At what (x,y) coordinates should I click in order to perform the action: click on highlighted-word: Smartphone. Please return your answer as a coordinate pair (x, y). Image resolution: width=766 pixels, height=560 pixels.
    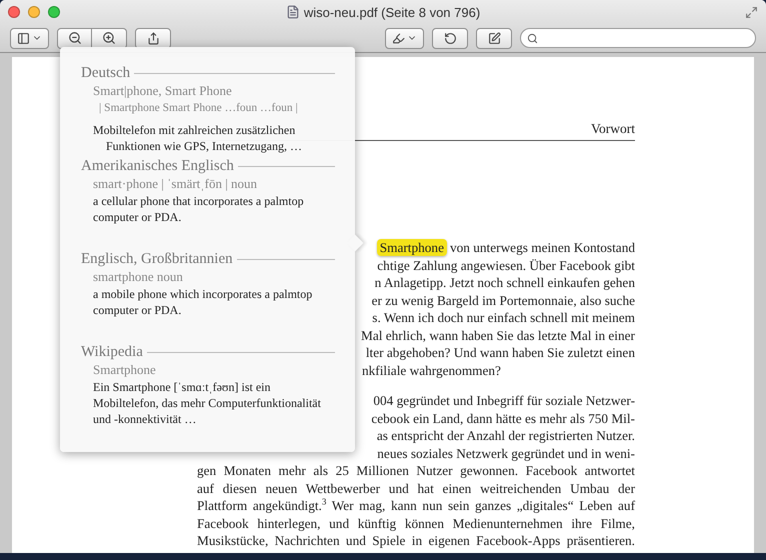
    Looking at the image, I should click on (411, 247).